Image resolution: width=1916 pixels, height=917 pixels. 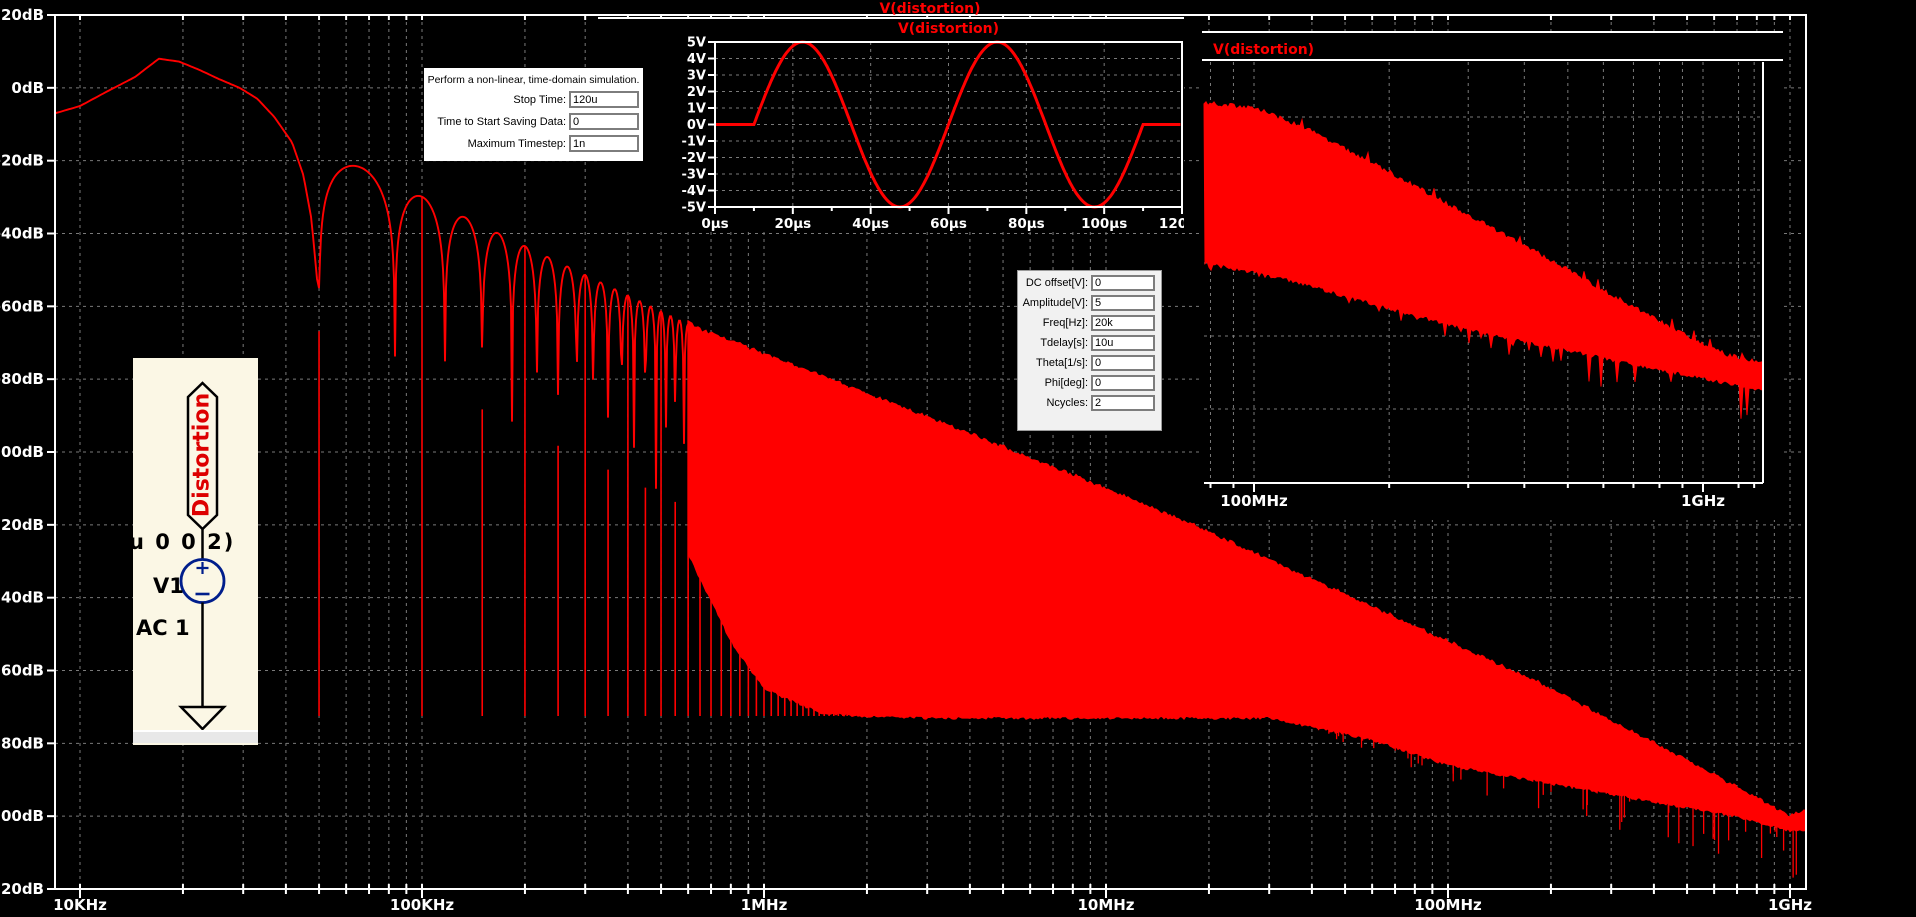 I want to click on freq-band, so click(x=1483, y=259).